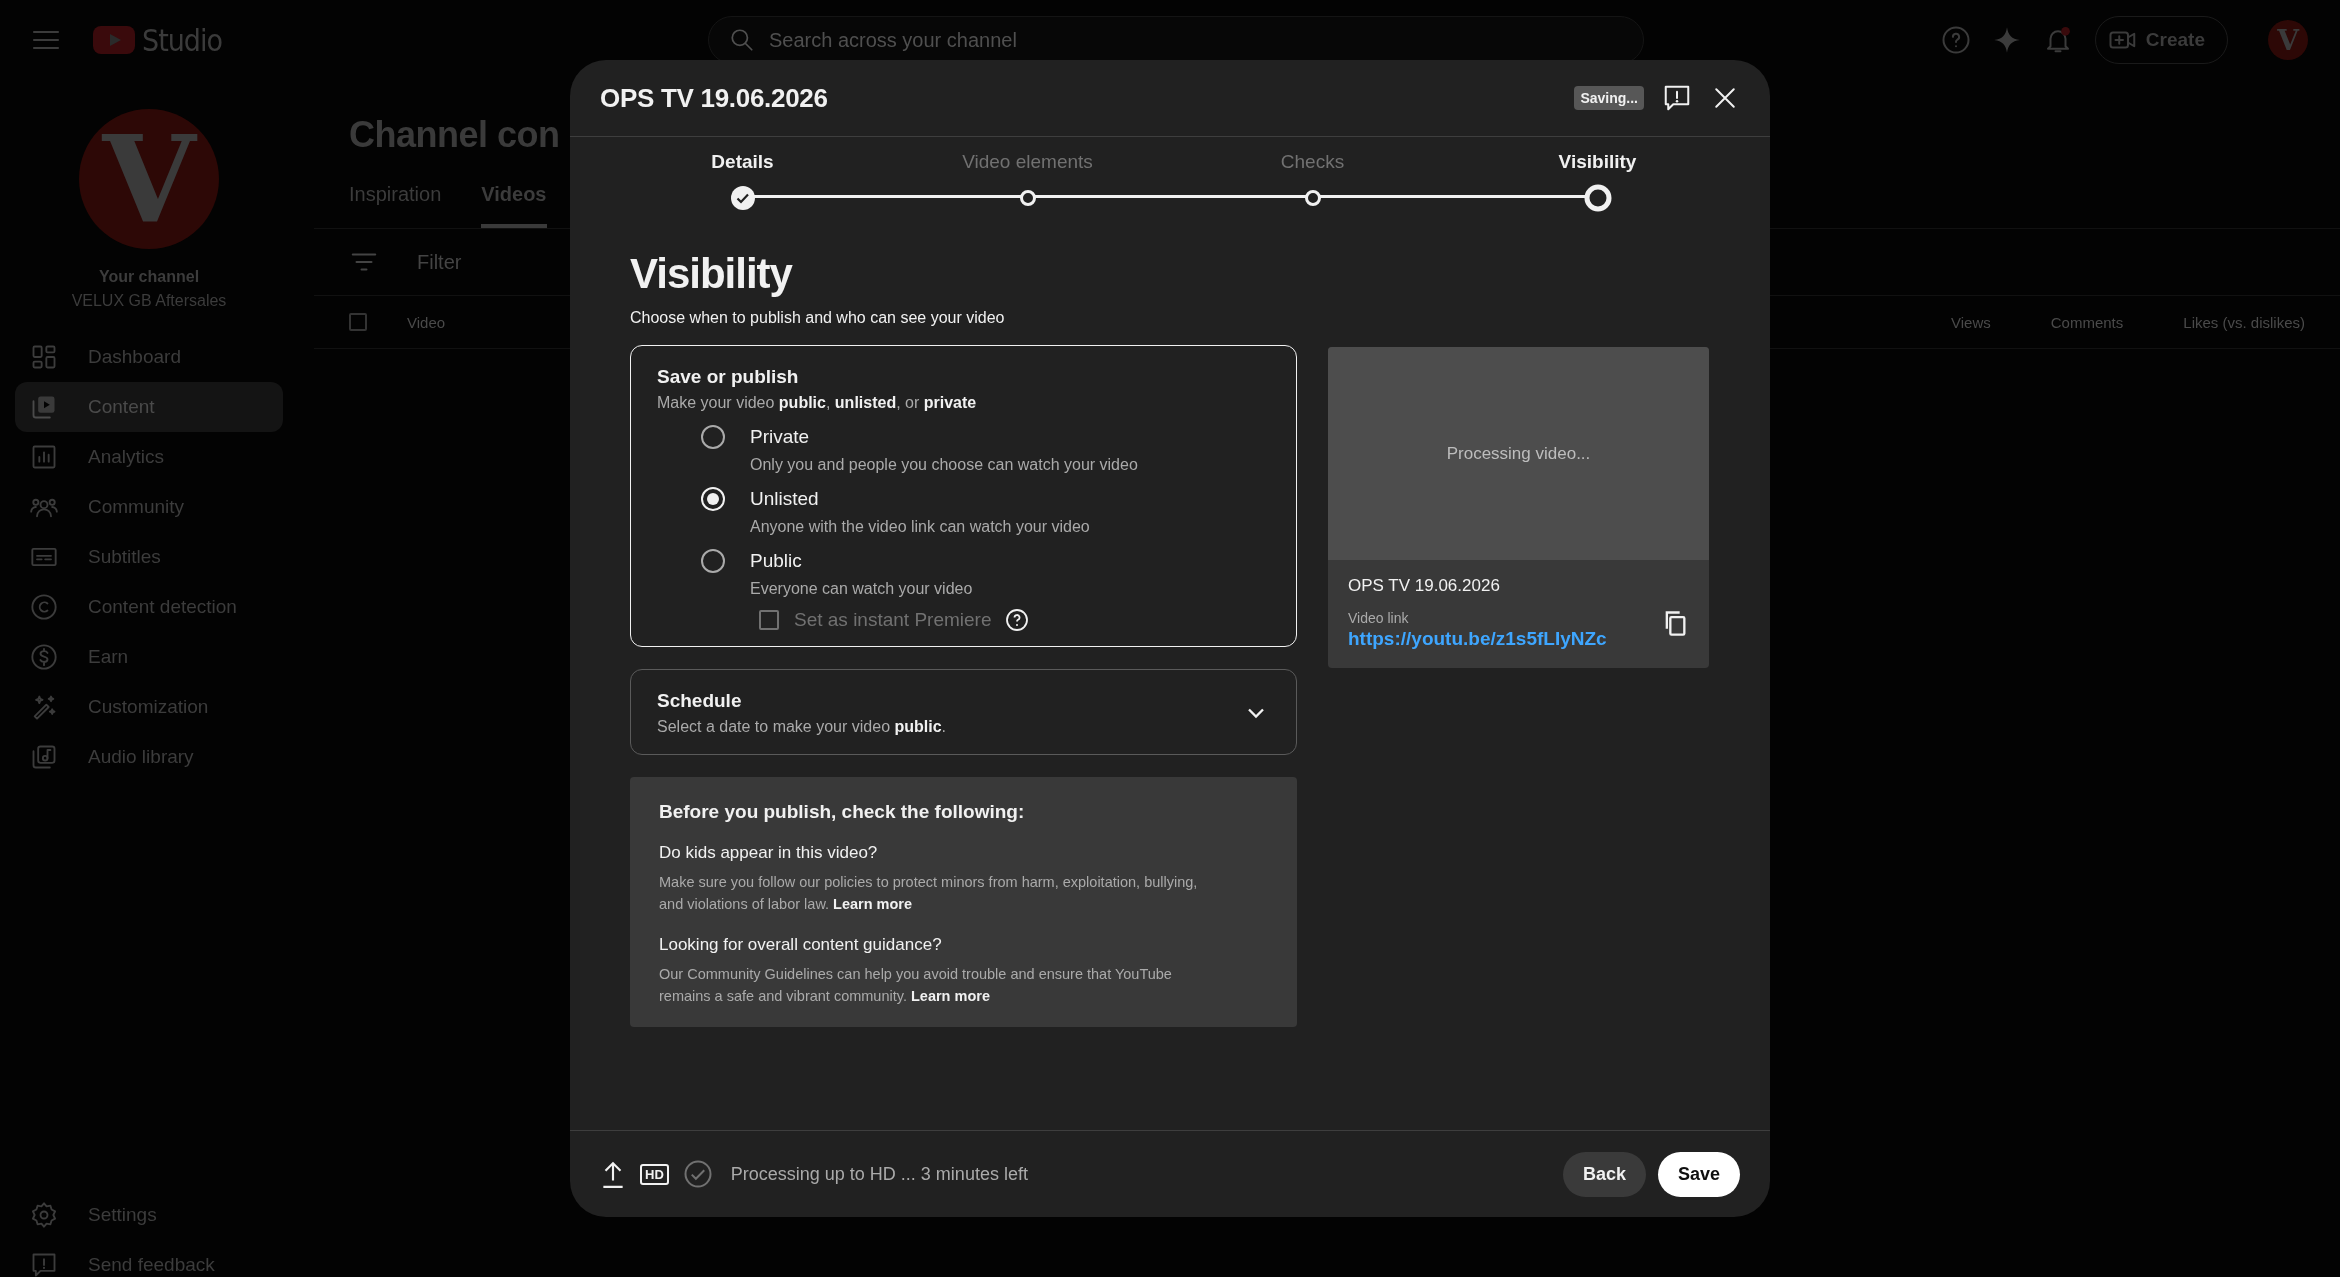 The width and height of the screenshot is (2340, 1277). What do you see at coordinates (916, 986) in the screenshot?
I see `paragraph: Our Community Guidelines can help you avoid trouble and ensure that YouTube remains a safe and vibrant community. Learn more` at bounding box center [916, 986].